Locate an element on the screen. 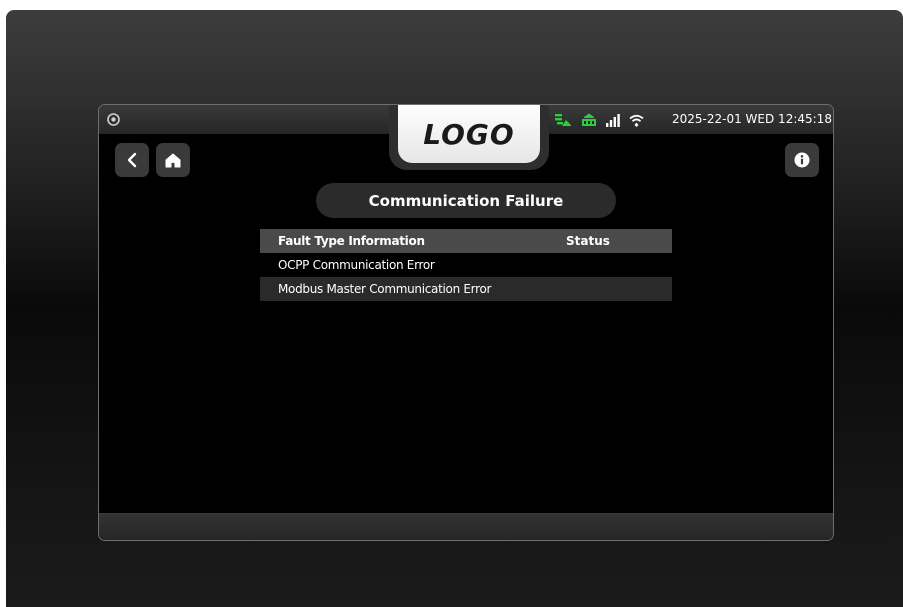  table-row: OCPP Communication Error is located at coordinates (466, 265).